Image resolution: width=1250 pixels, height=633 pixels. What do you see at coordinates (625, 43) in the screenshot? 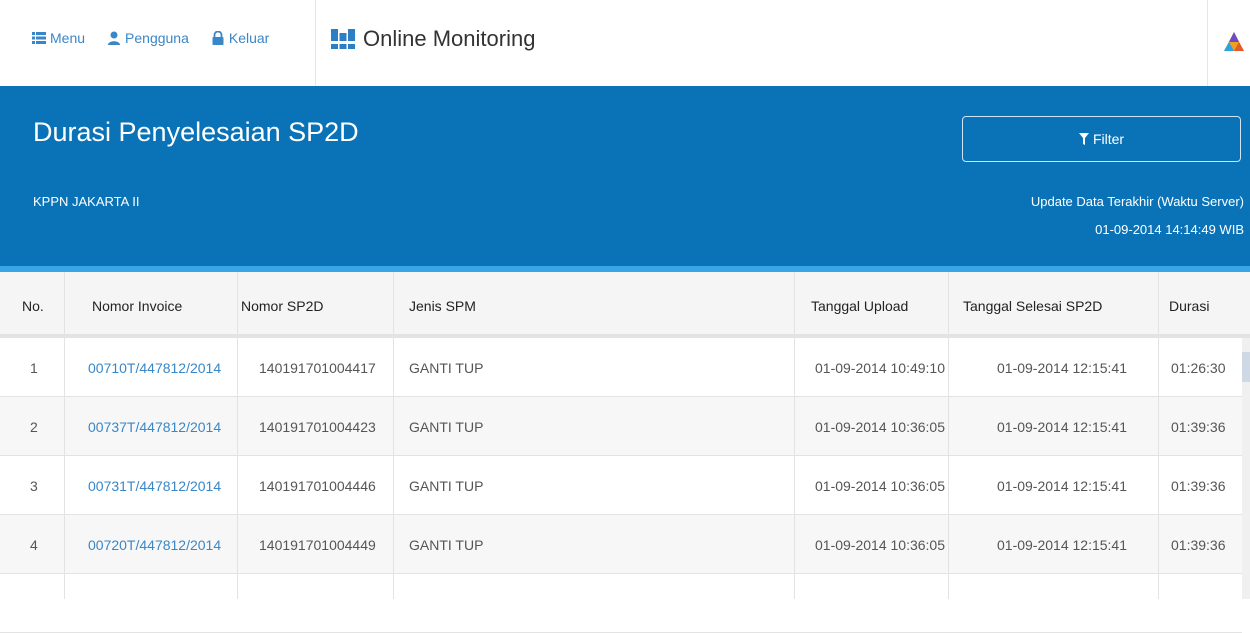
I see `top-navbar: Menu Pengguna Keluar Online Monitoring` at bounding box center [625, 43].